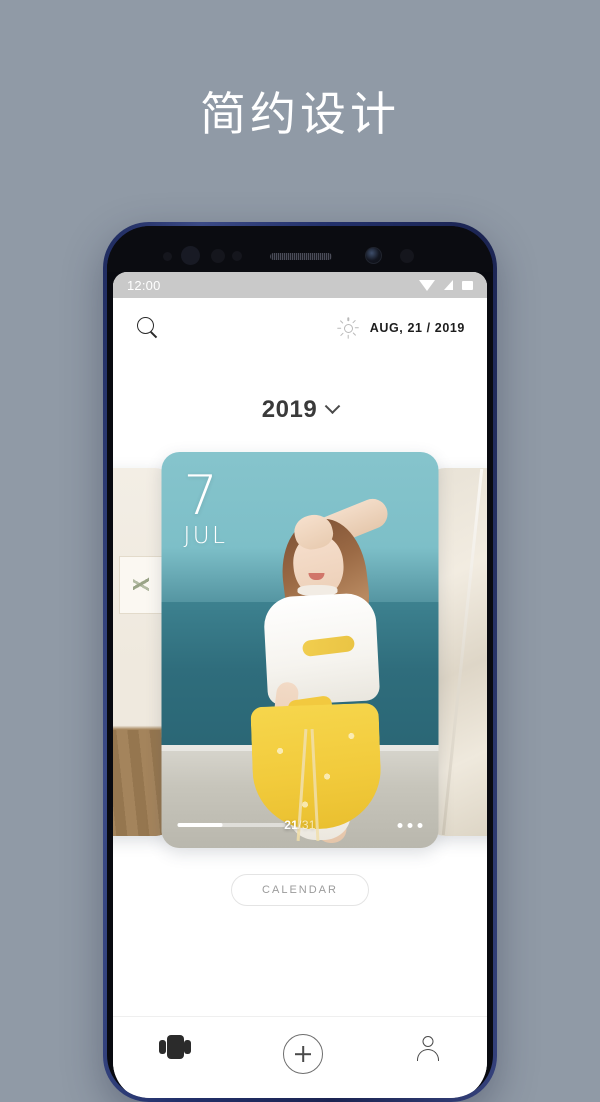 Image resolution: width=600 pixels, height=1102 pixels. I want to click on card-counter-current: 21, so click(291, 825).